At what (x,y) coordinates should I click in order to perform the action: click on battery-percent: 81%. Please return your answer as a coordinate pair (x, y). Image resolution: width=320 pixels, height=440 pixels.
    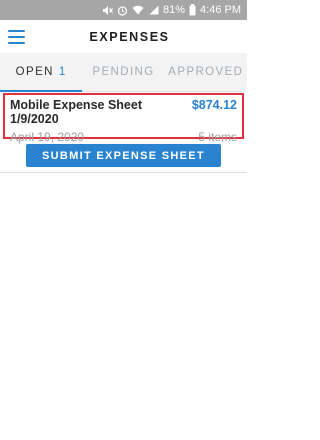
    Looking at the image, I should click on (174, 10).